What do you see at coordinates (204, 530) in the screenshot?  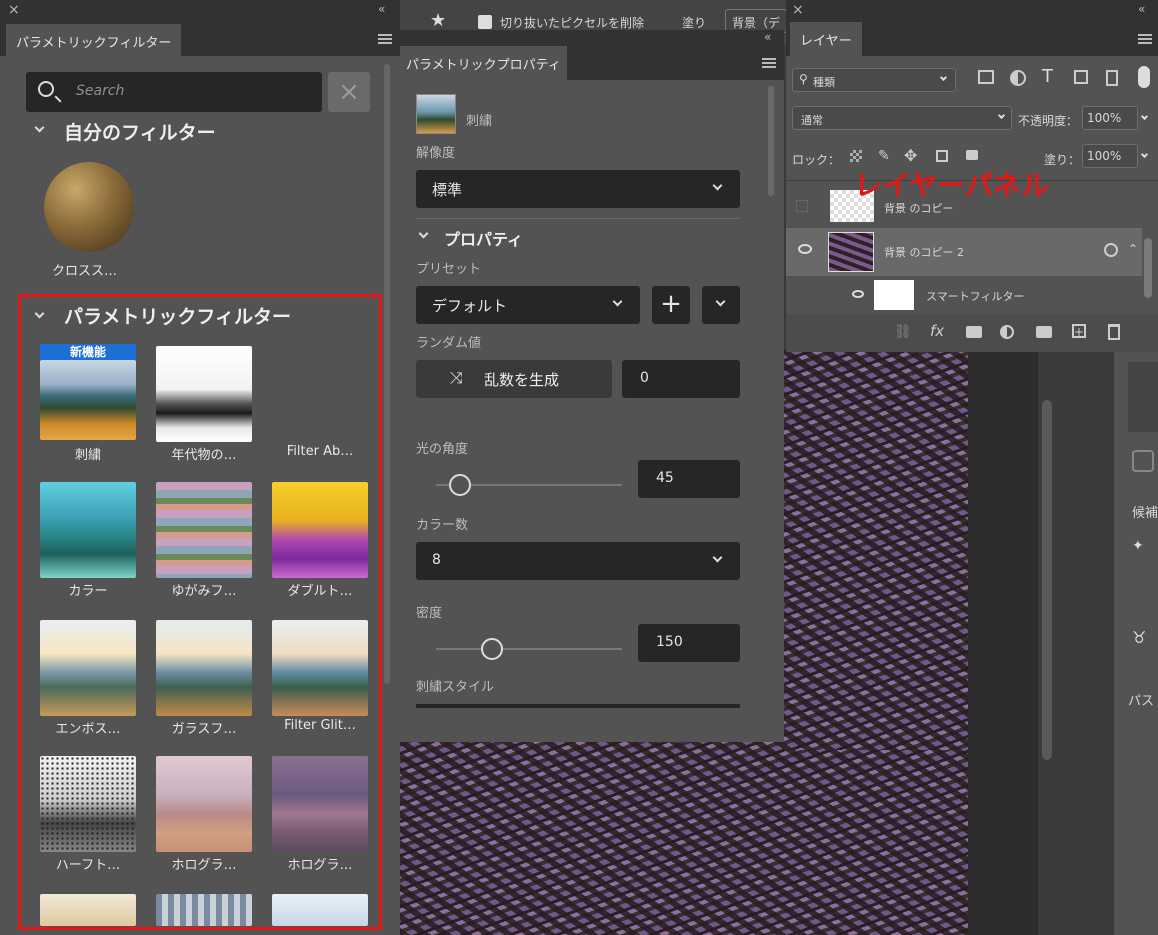 I see `filter-thumb-distort` at bounding box center [204, 530].